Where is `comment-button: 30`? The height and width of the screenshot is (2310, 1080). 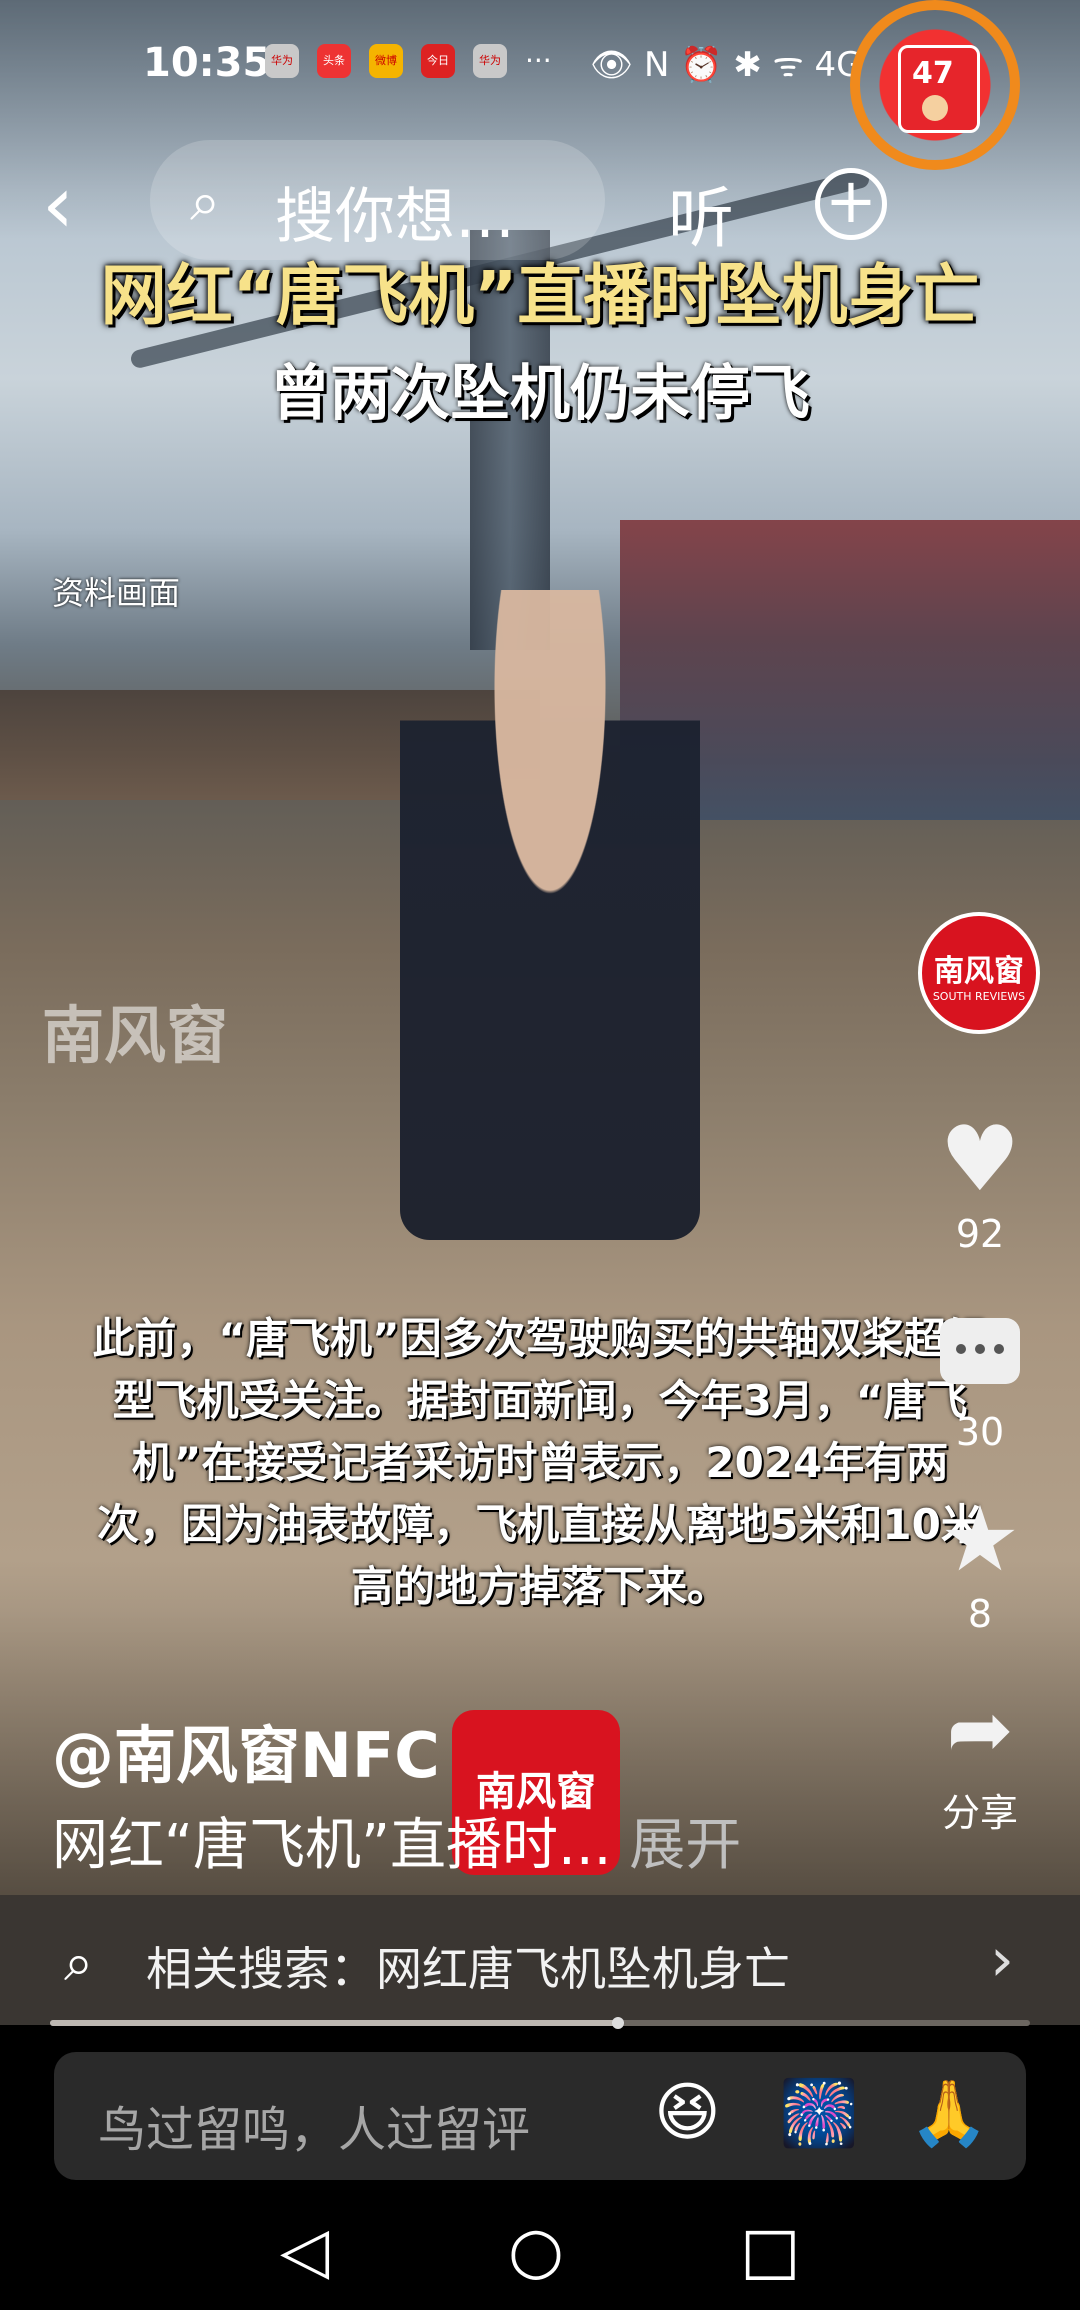 comment-button: 30 is located at coordinates (980, 1376).